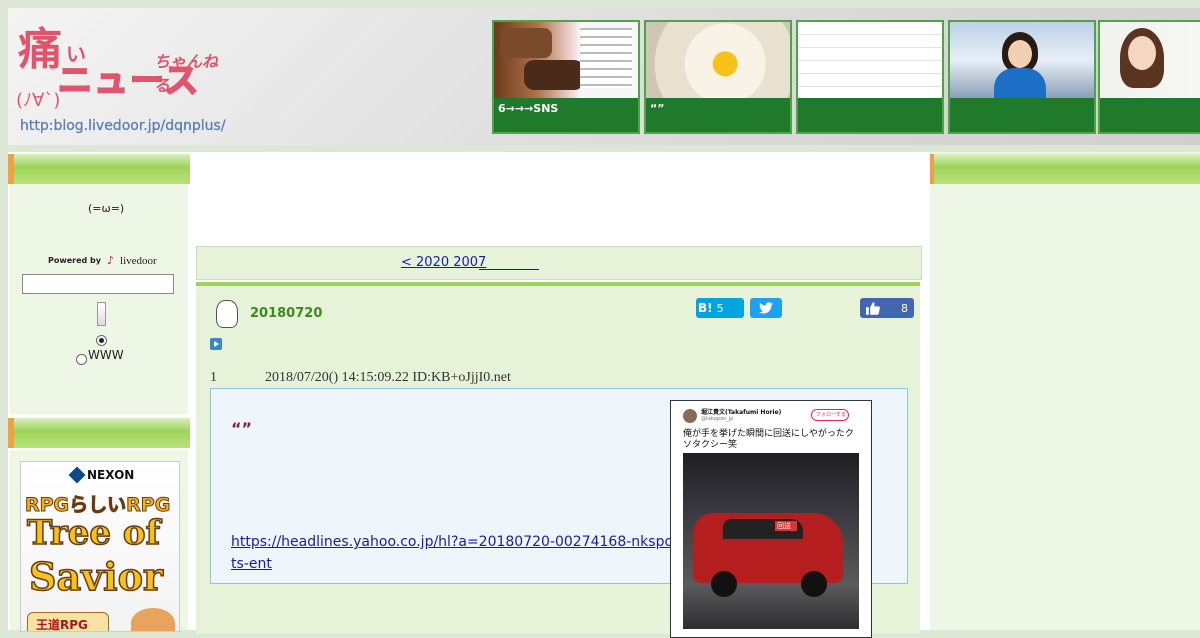 The image size is (1200, 638). What do you see at coordinates (242, 428) in the screenshot?
I see `post-quote: “”` at bounding box center [242, 428].